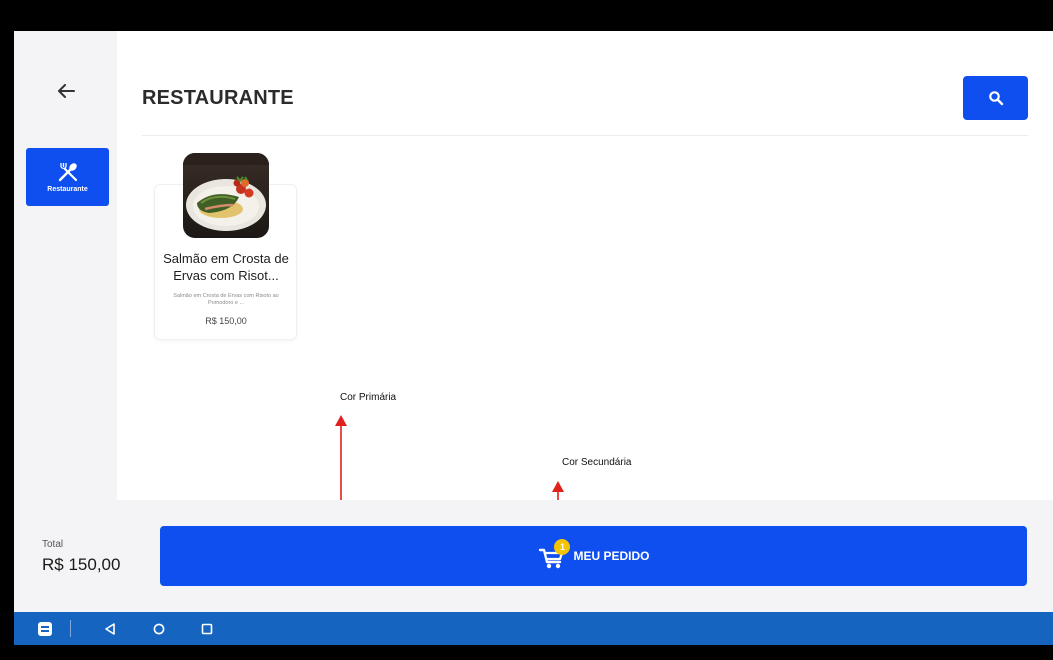 The width and height of the screenshot is (1053, 660). I want to click on nav-back-icon, so click(110, 628).